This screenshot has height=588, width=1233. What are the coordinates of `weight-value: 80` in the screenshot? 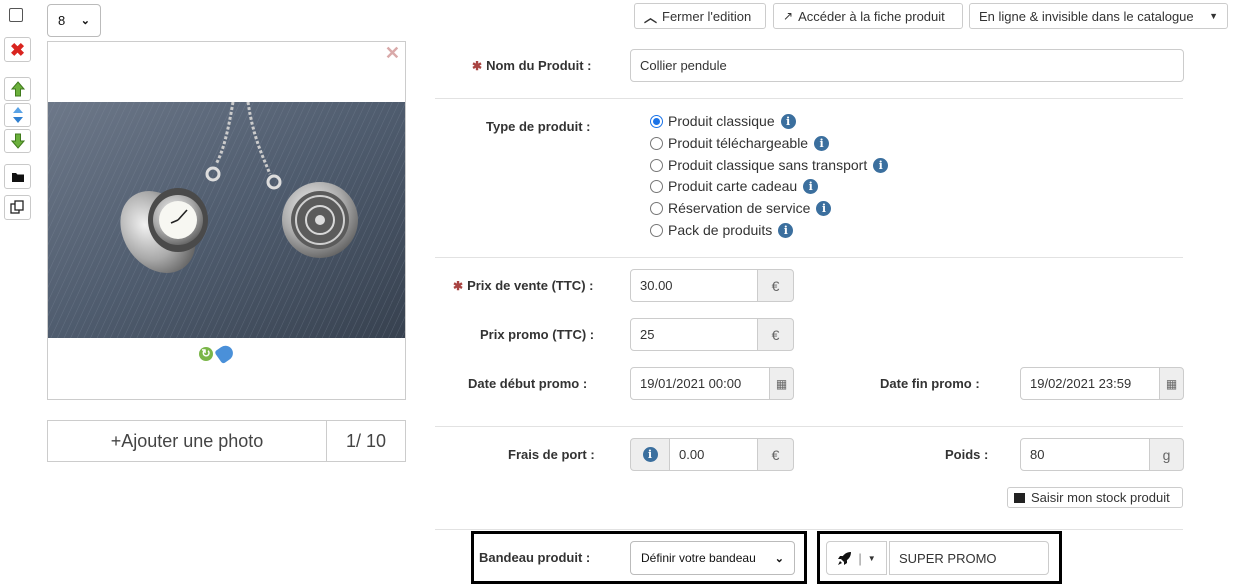 It's located at (1037, 454).